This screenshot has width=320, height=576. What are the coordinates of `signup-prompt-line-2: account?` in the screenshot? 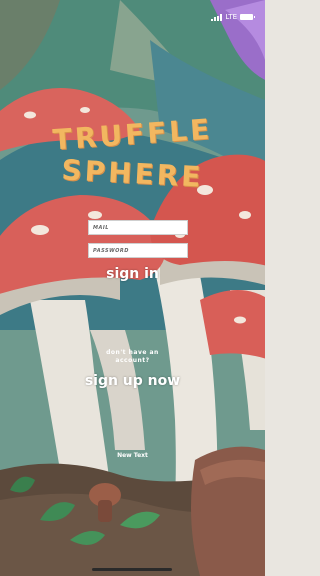 It's located at (132, 360).